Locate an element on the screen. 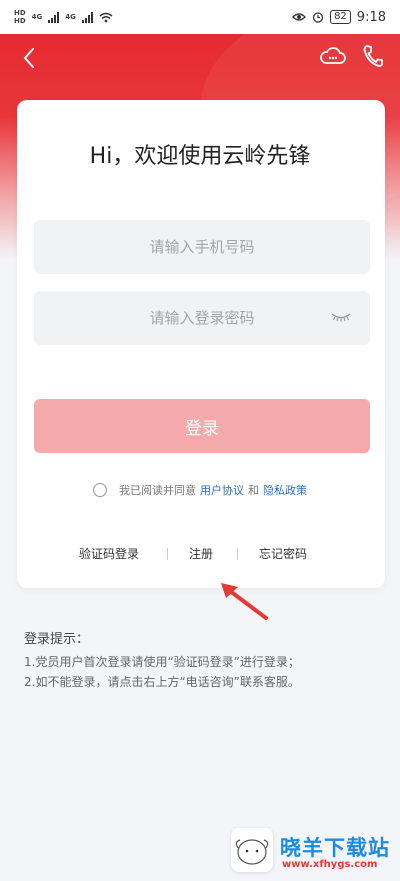 This screenshot has height=881, width=400. bottom-links: 验证码登录 注册 忘记密码 is located at coordinates (201, 555).